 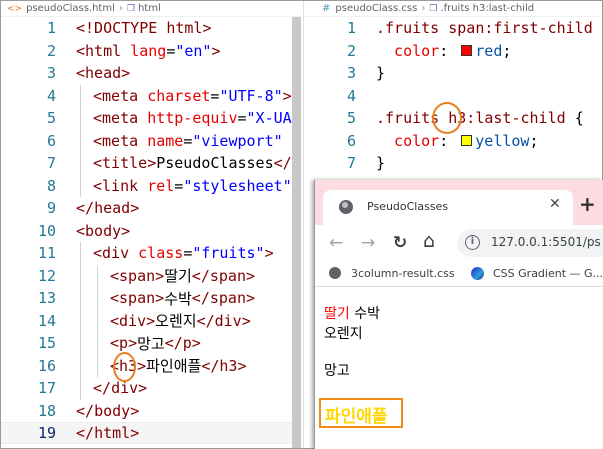 What do you see at coordinates (149, 8) in the screenshot?
I see `breadcrumb-node: html` at bounding box center [149, 8].